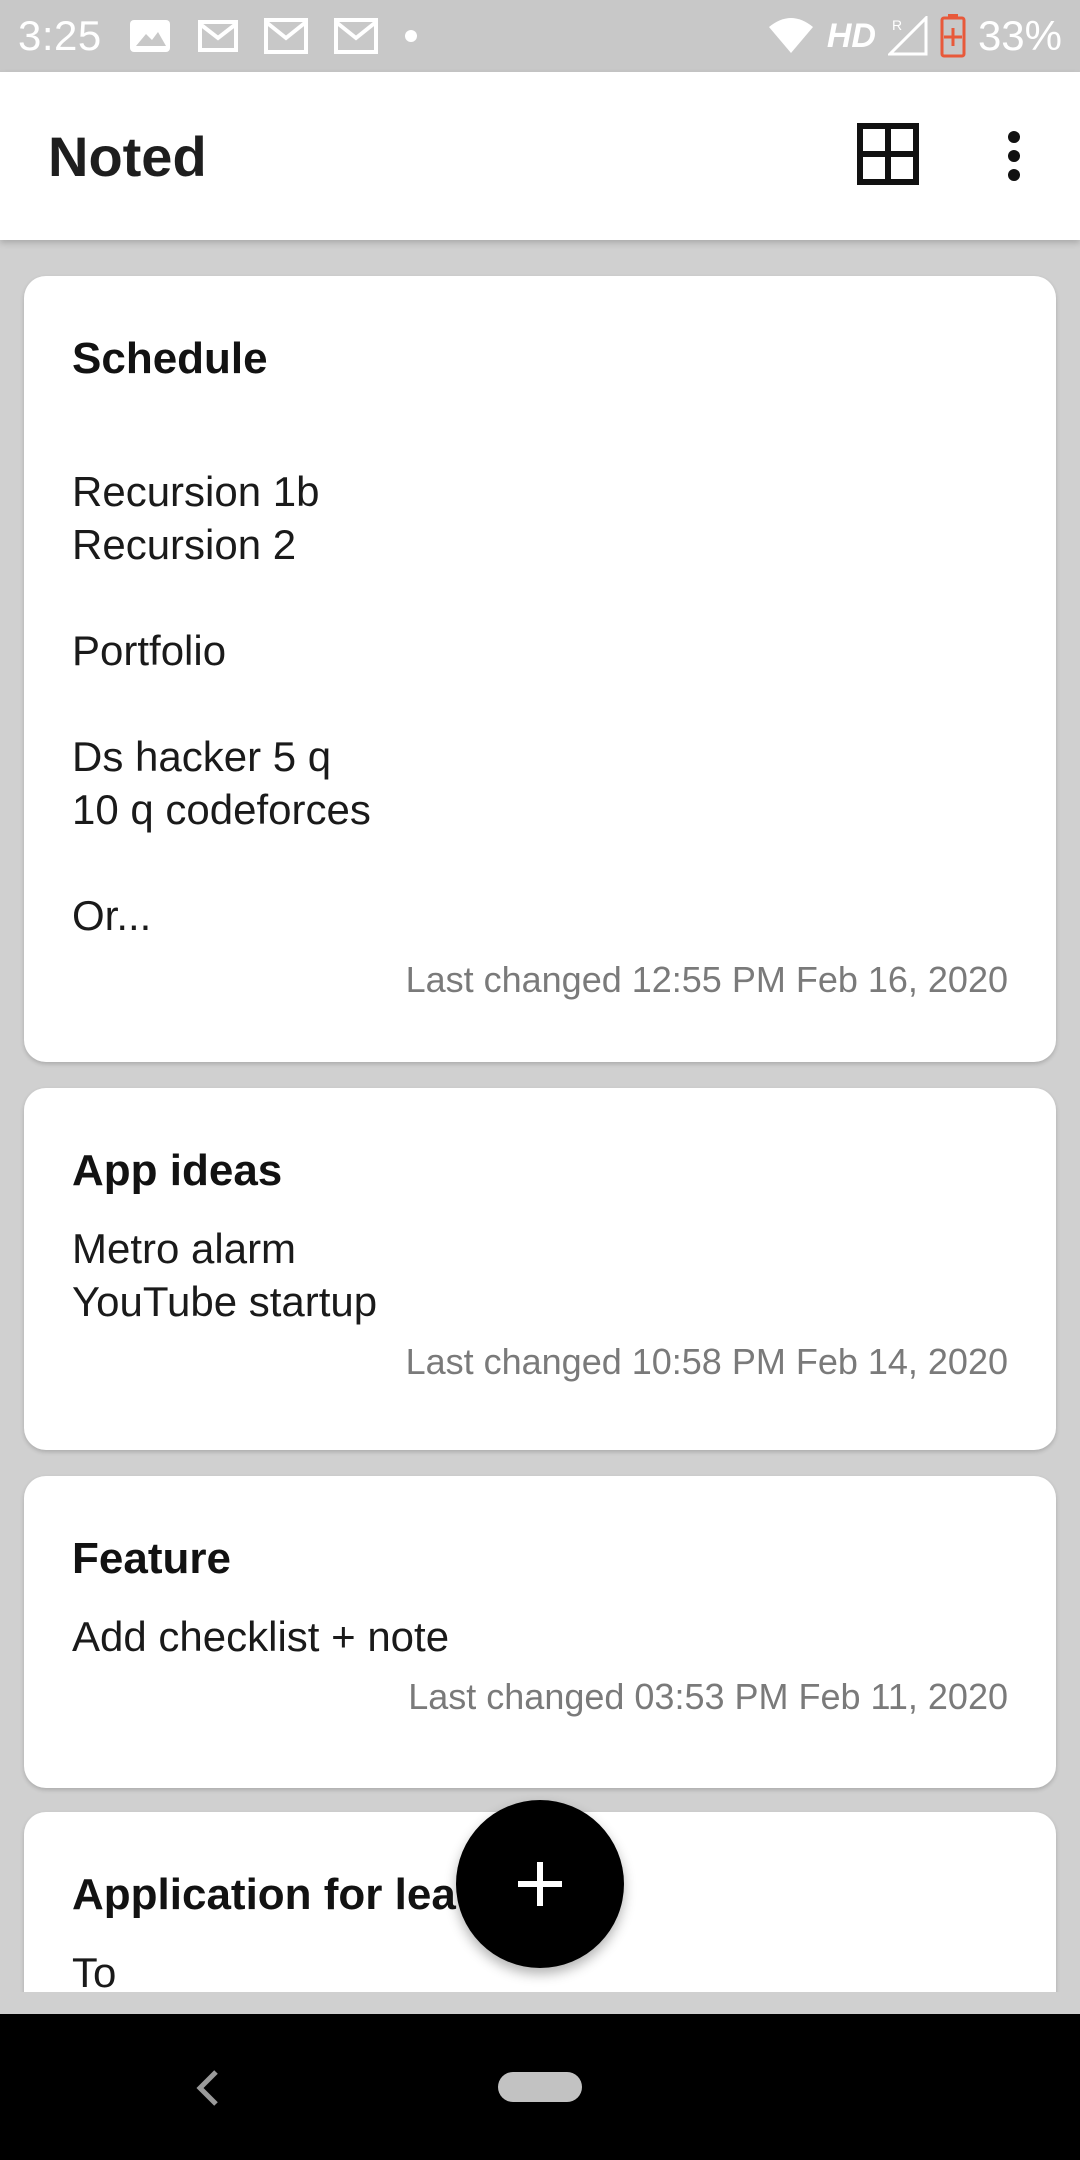 The width and height of the screenshot is (1080, 2160). Describe the element at coordinates (225, 1275) in the screenshot. I see `note-body: Metro alarm YouTube startup` at that location.